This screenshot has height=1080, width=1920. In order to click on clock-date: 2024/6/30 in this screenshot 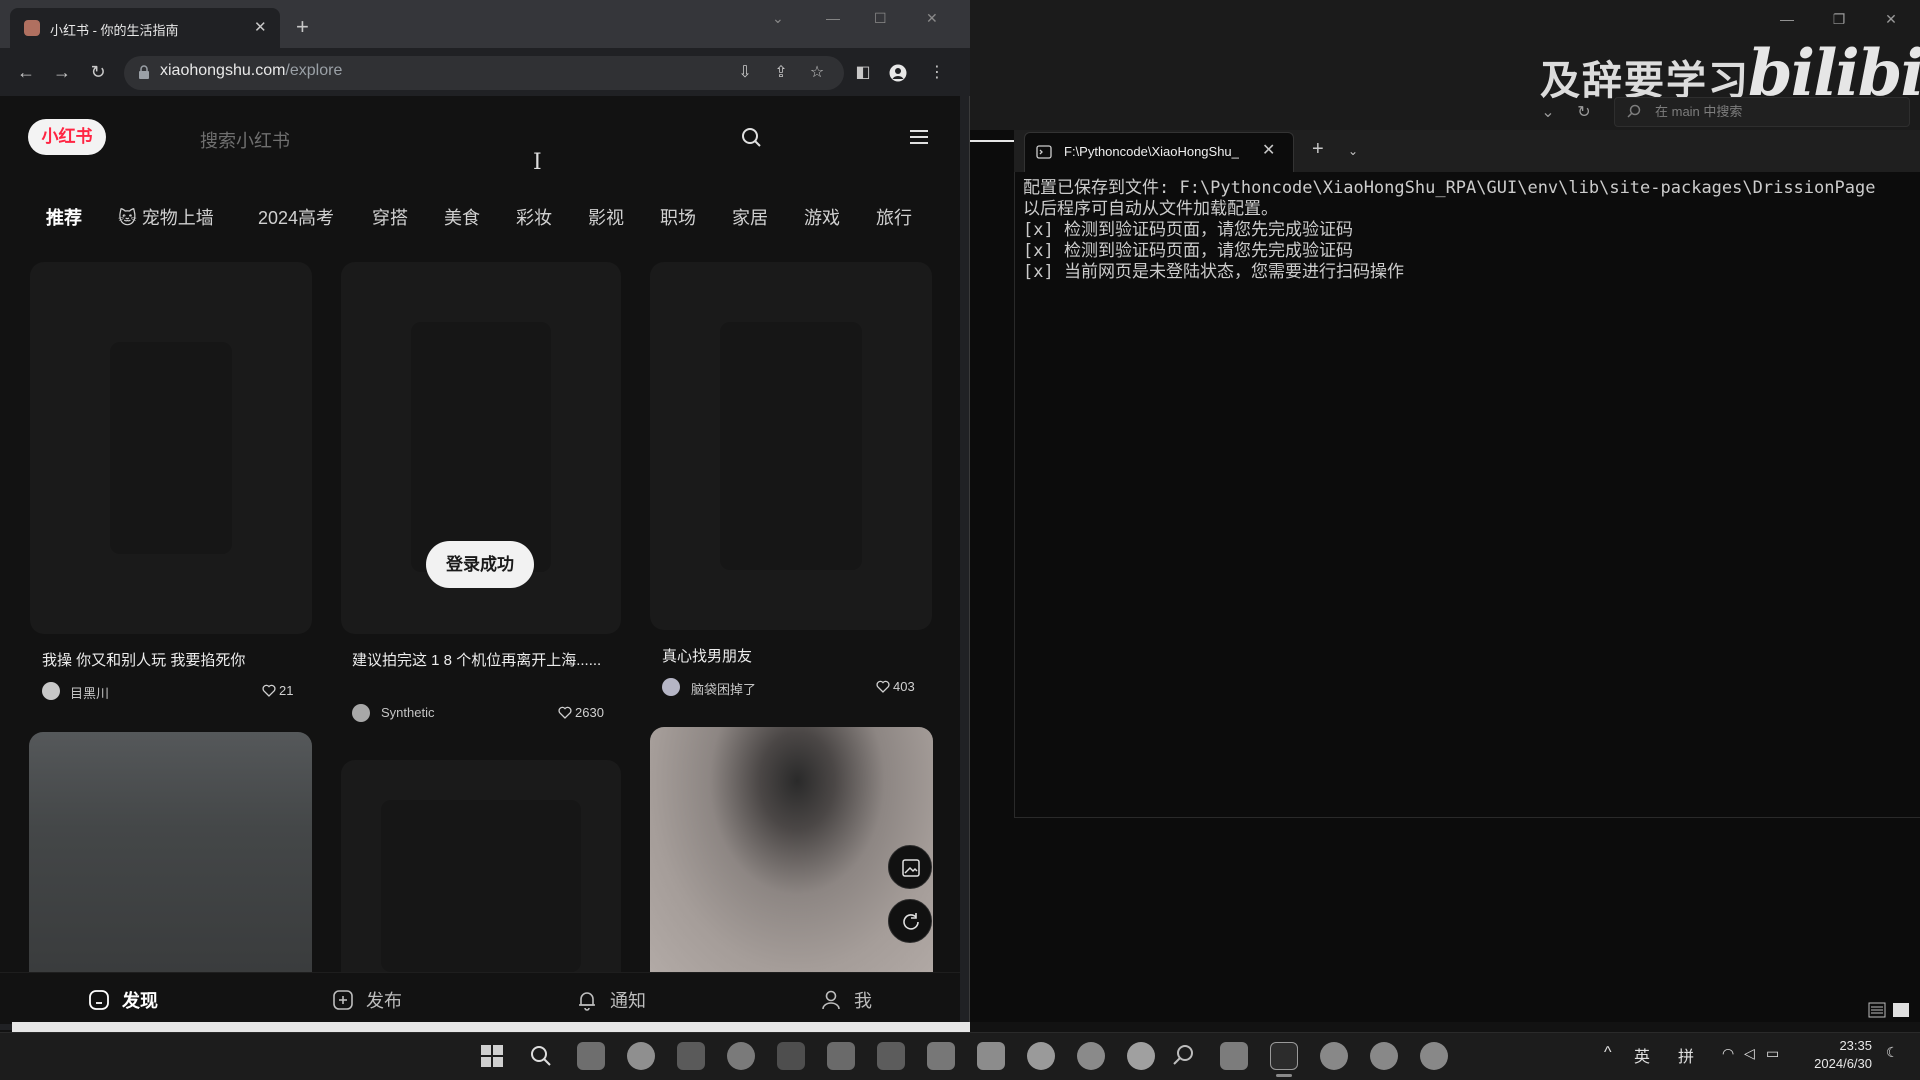, I will do `click(1841, 1063)`.